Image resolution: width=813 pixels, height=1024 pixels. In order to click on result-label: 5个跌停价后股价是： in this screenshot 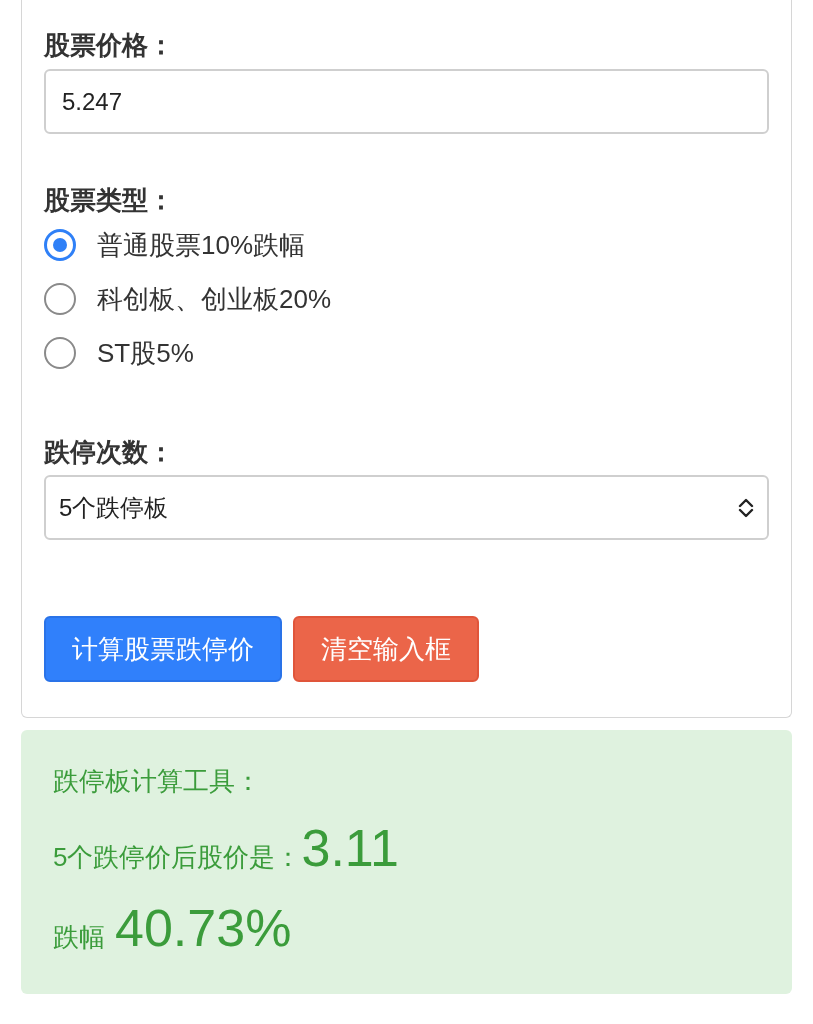, I will do `click(177, 857)`.